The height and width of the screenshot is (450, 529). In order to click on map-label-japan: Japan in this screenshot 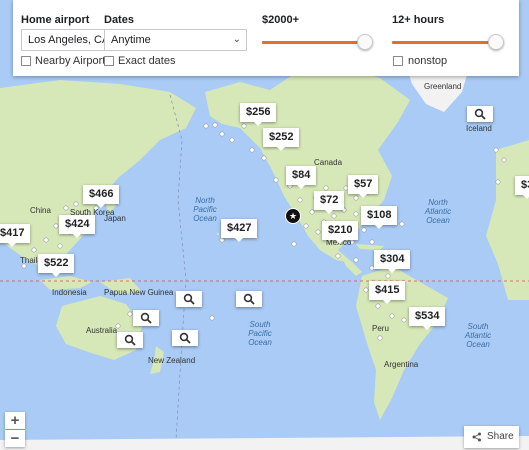, I will do `click(115, 218)`.